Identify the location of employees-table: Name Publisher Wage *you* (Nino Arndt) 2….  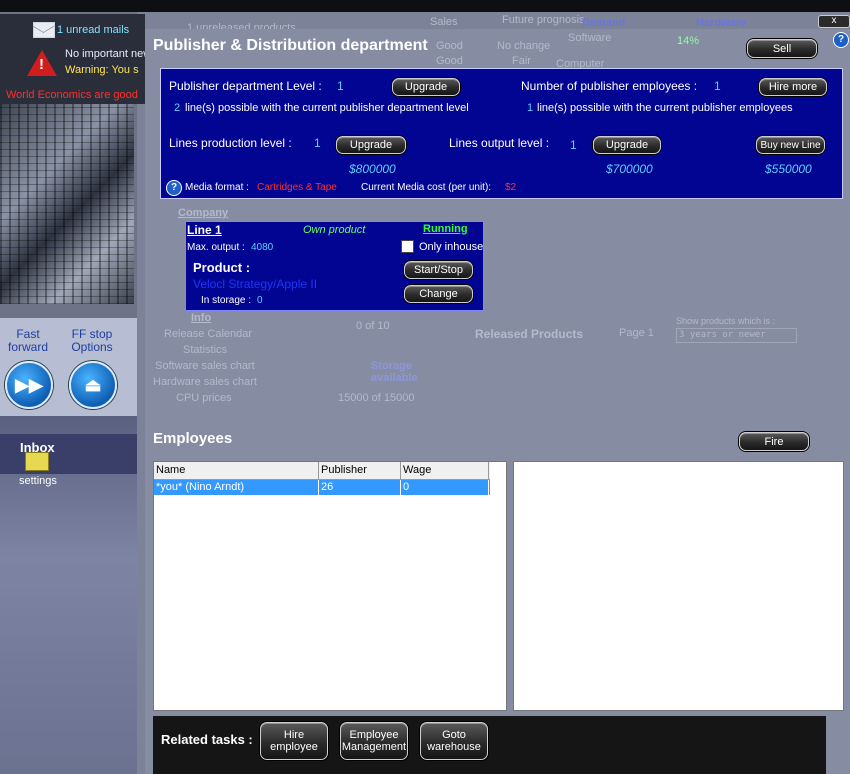
(330, 586).